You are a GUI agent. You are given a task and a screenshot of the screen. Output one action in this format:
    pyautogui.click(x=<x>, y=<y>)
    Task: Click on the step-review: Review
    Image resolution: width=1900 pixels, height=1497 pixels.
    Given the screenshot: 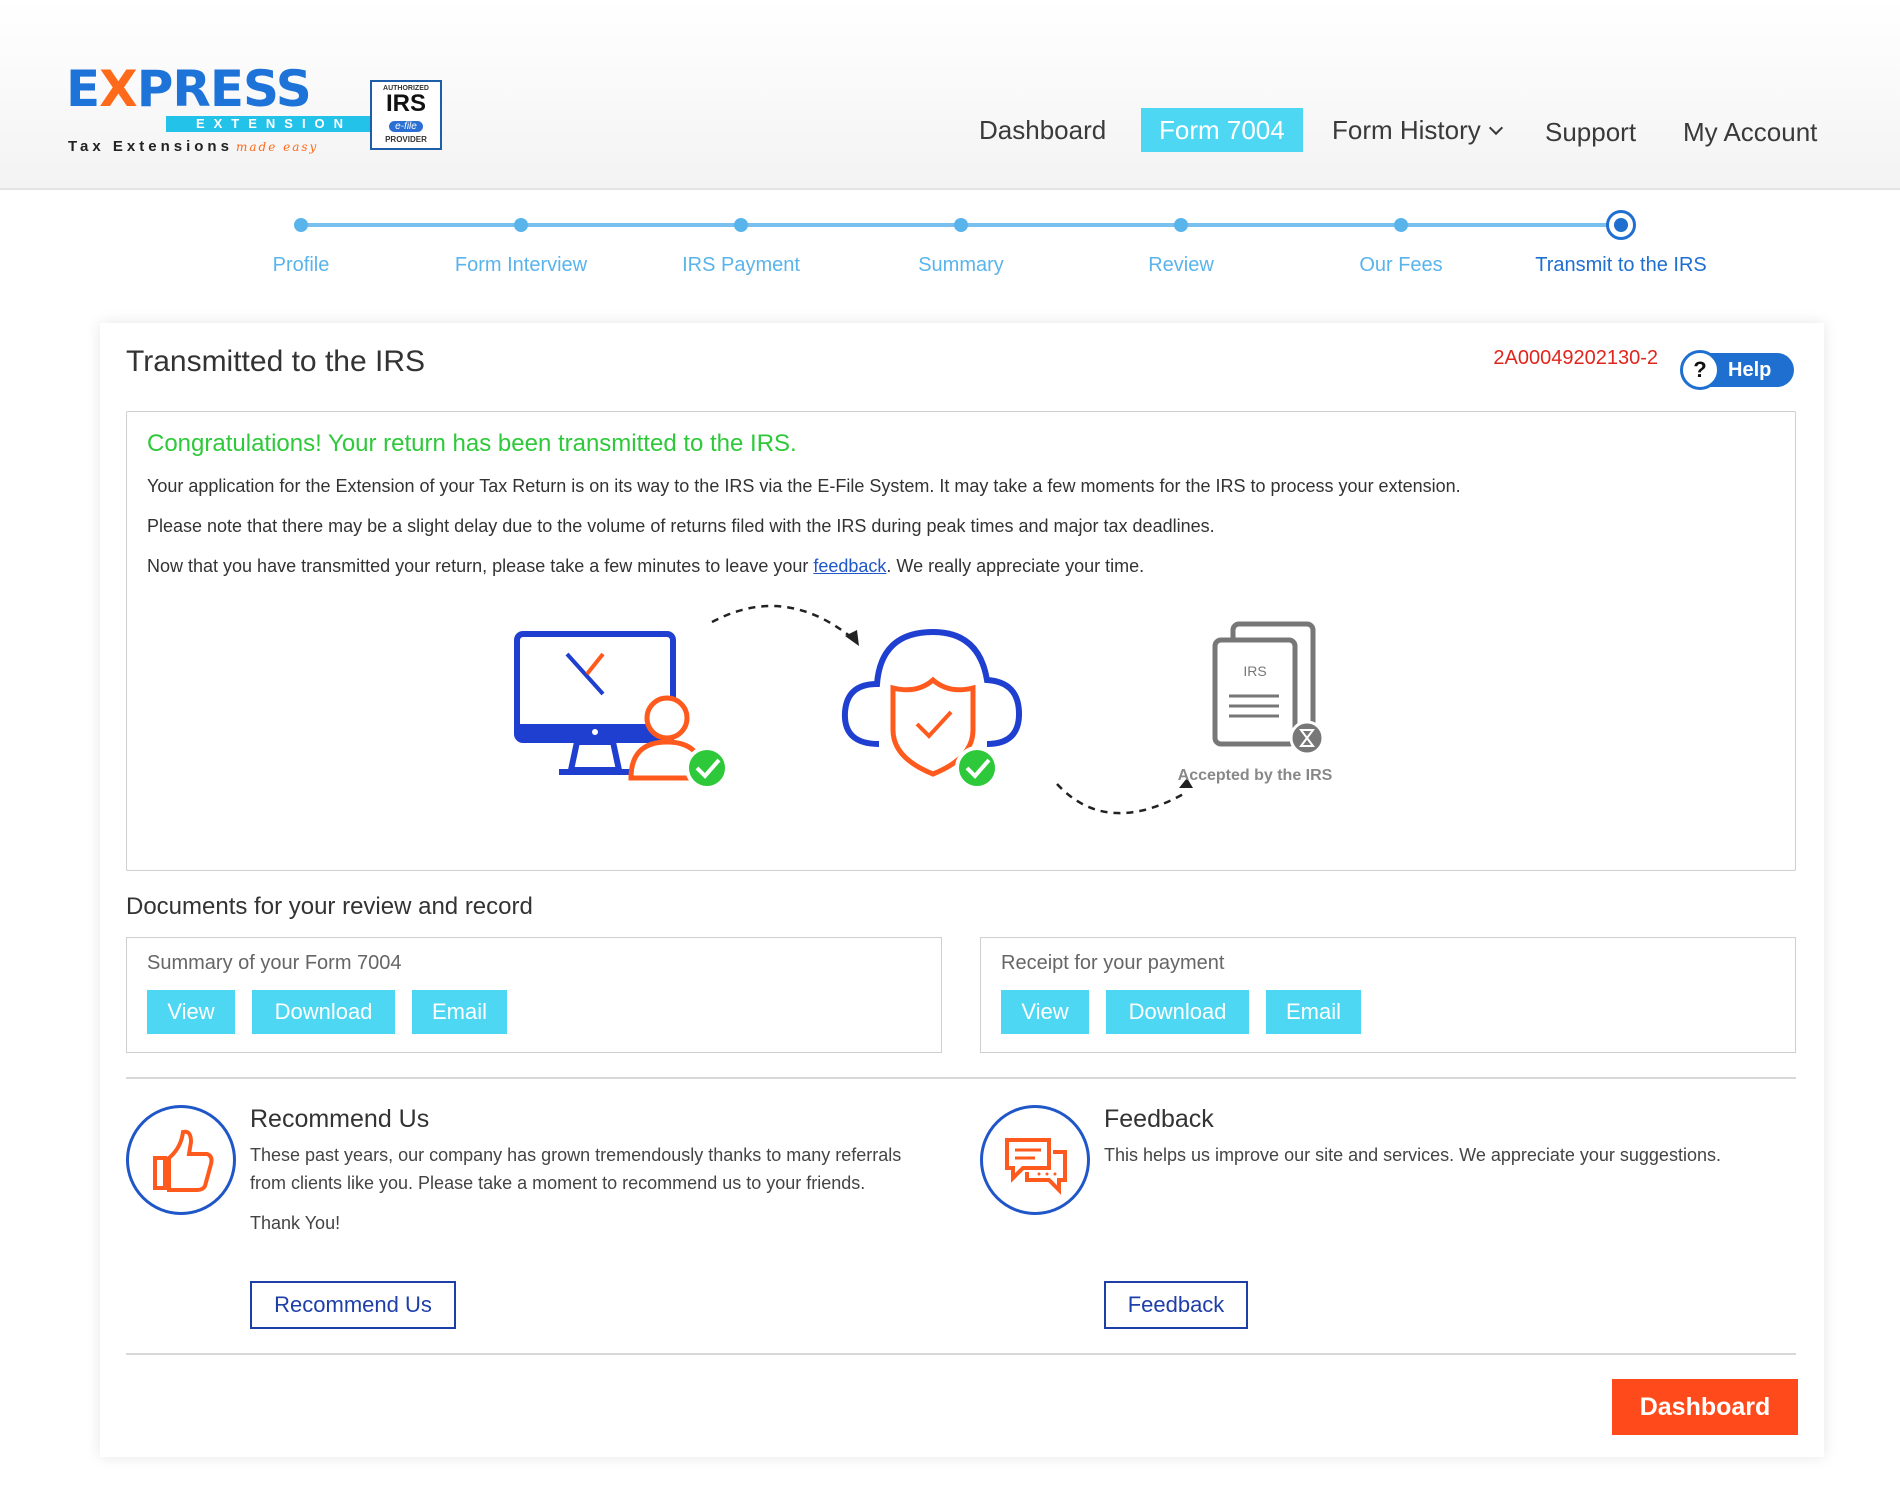 What is the action you would take?
    pyautogui.click(x=1181, y=265)
    